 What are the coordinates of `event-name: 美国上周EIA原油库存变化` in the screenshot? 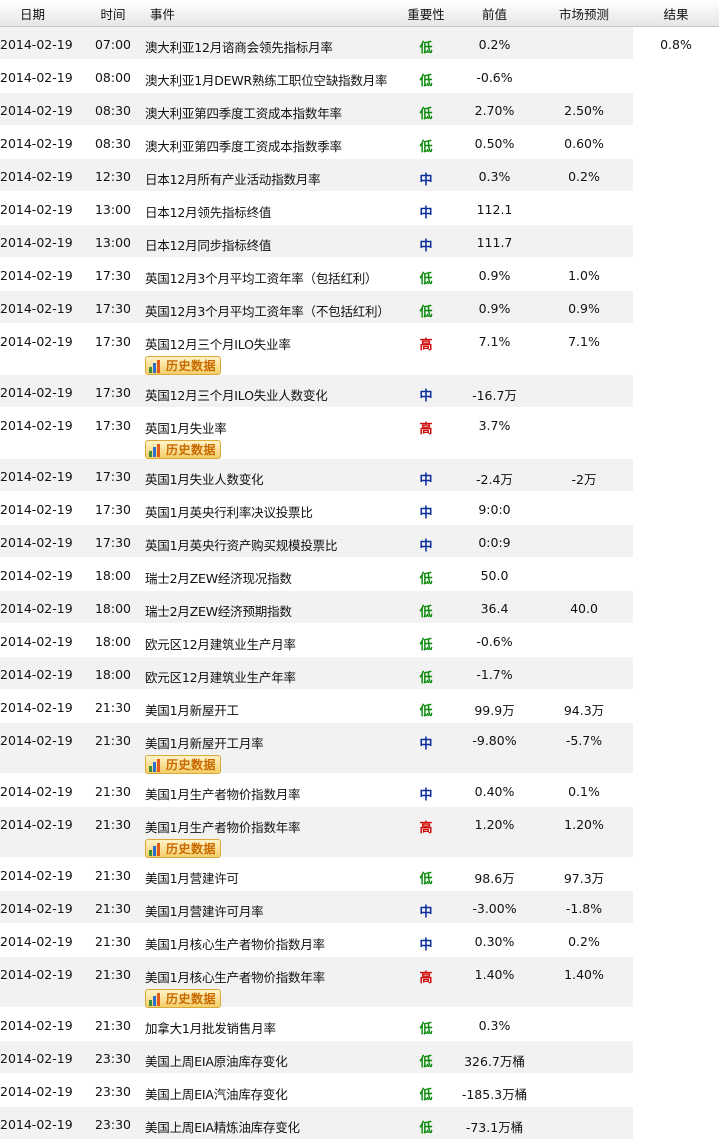 It's located at (216, 1061).